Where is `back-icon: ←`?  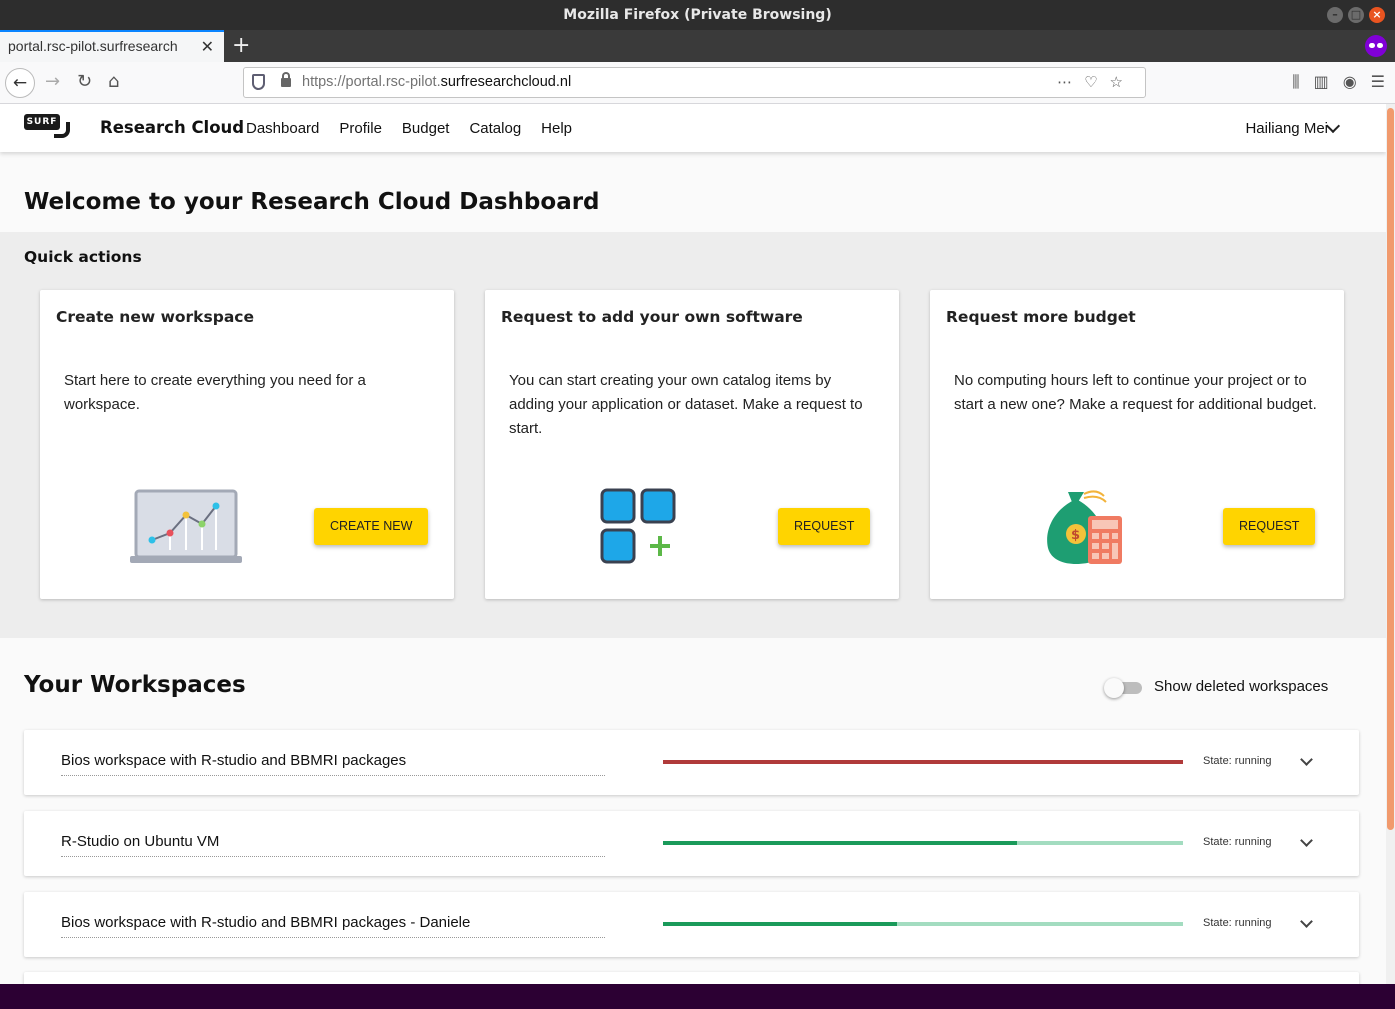 back-icon: ← is located at coordinates (20, 83).